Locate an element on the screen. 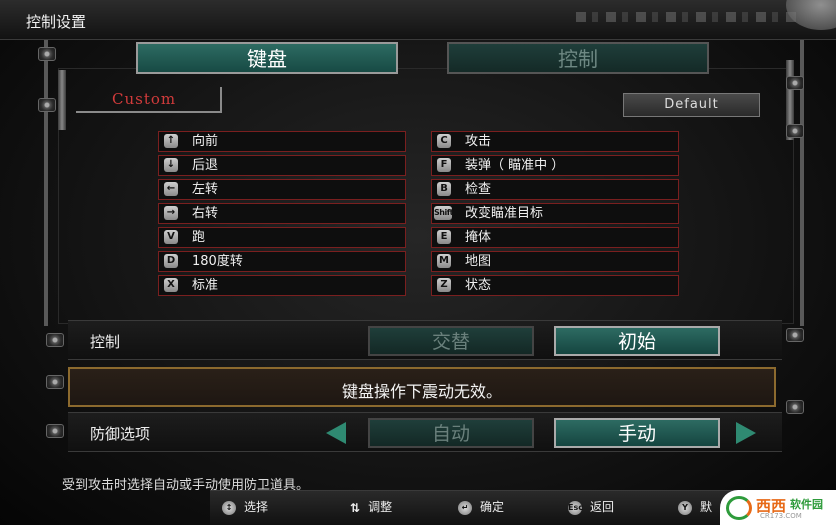 The width and height of the screenshot is (836, 525). message-text: 键盘操作下震动无效。 is located at coordinates (421, 391).